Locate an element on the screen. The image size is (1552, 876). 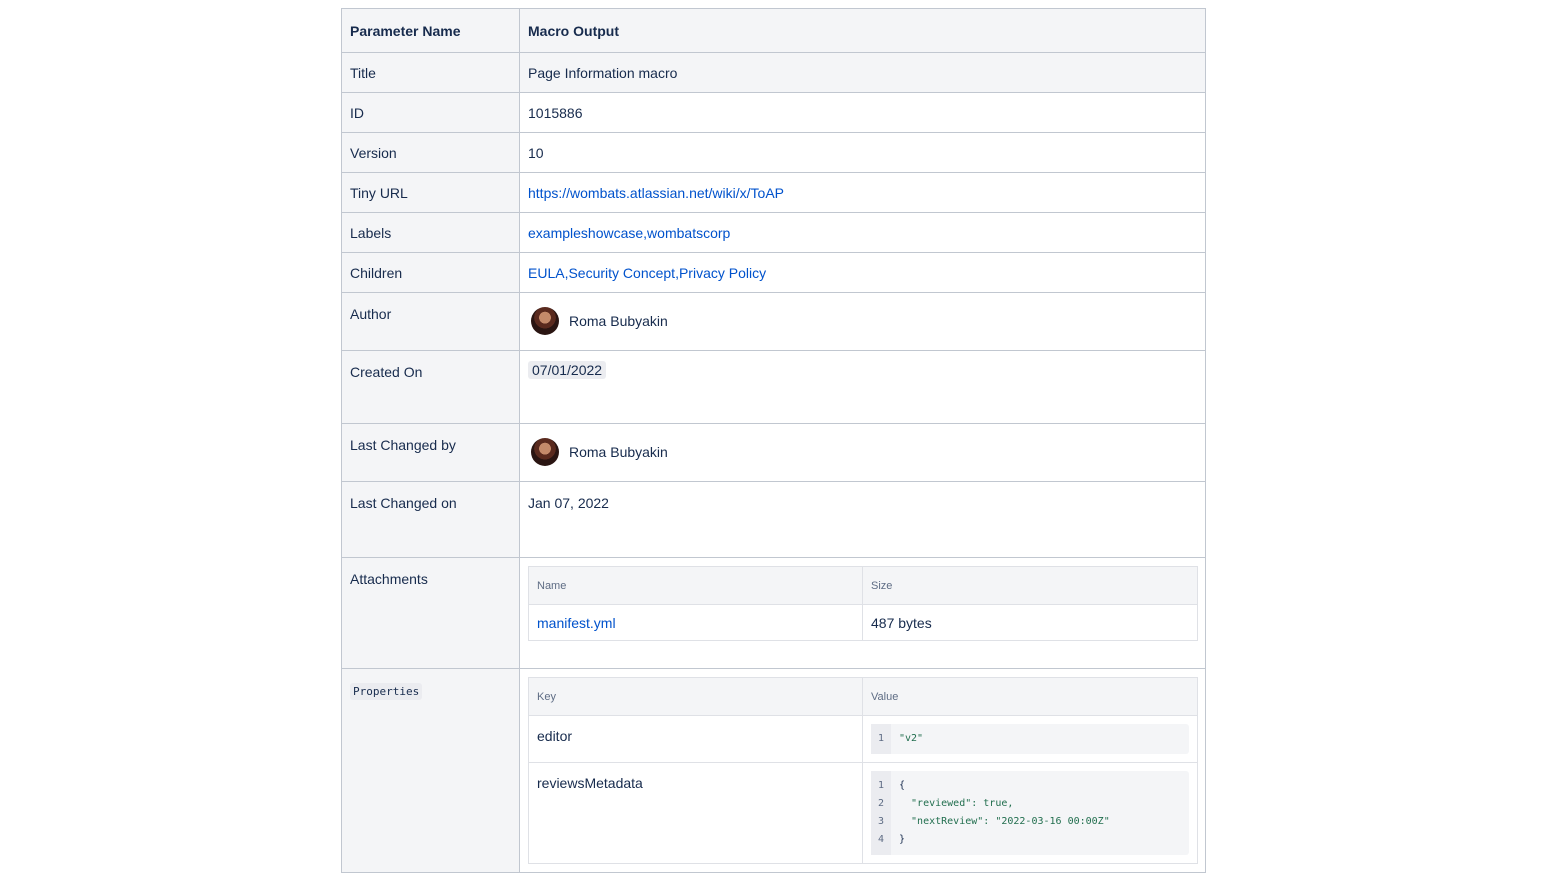
children-links: EULA,Security Concept,Privacy Policy is located at coordinates (647, 273).